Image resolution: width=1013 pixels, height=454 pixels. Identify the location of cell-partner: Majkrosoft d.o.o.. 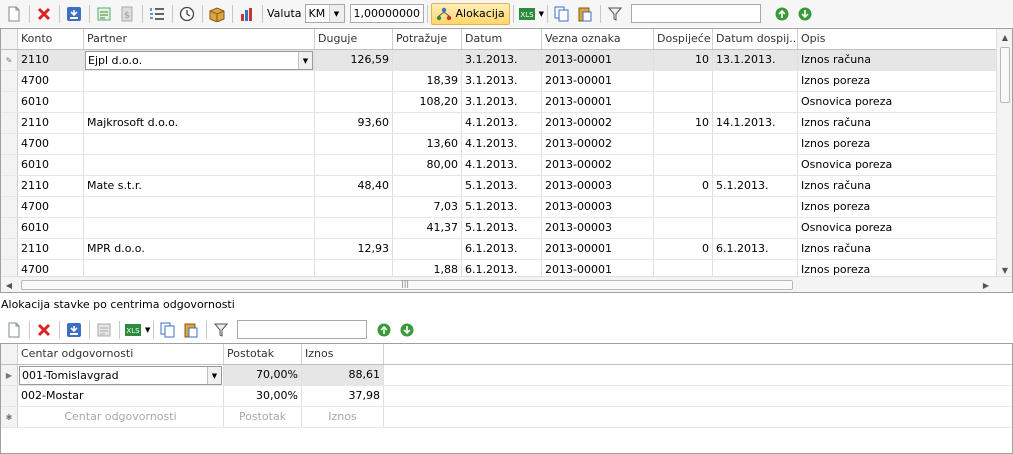
(199, 123).